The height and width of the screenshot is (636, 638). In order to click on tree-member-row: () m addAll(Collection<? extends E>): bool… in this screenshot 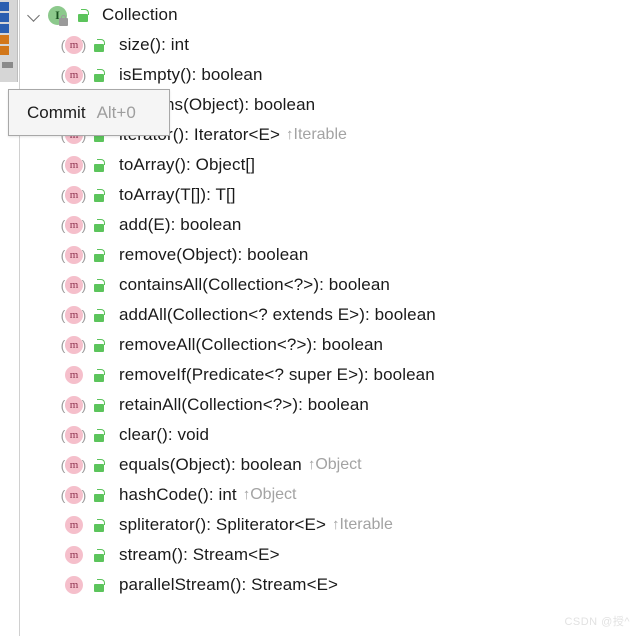, I will do `click(329, 315)`.